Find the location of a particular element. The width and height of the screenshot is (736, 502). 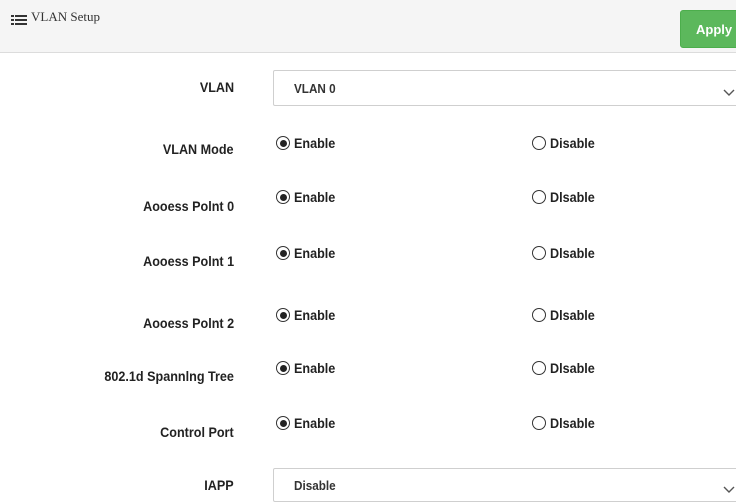

header-title: VLAN Setup is located at coordinates (55, 17).